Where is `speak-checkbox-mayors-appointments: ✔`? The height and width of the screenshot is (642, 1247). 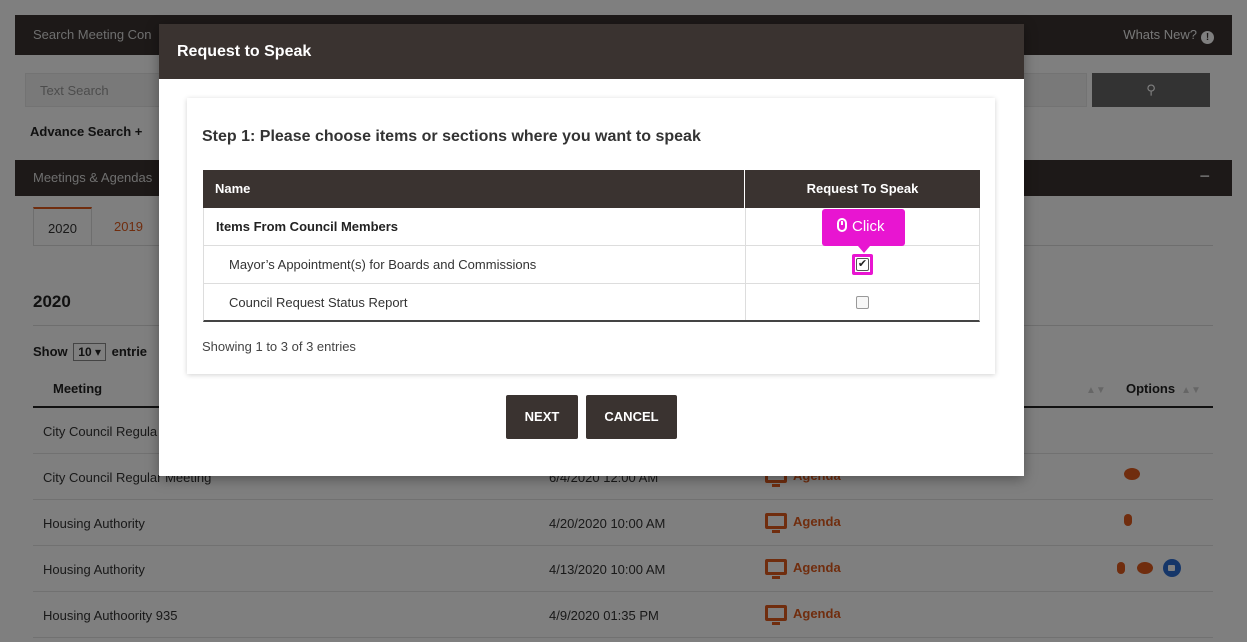 speak-checkbox-mayors-appointments: ✔ is located at coordinates (862, 264).